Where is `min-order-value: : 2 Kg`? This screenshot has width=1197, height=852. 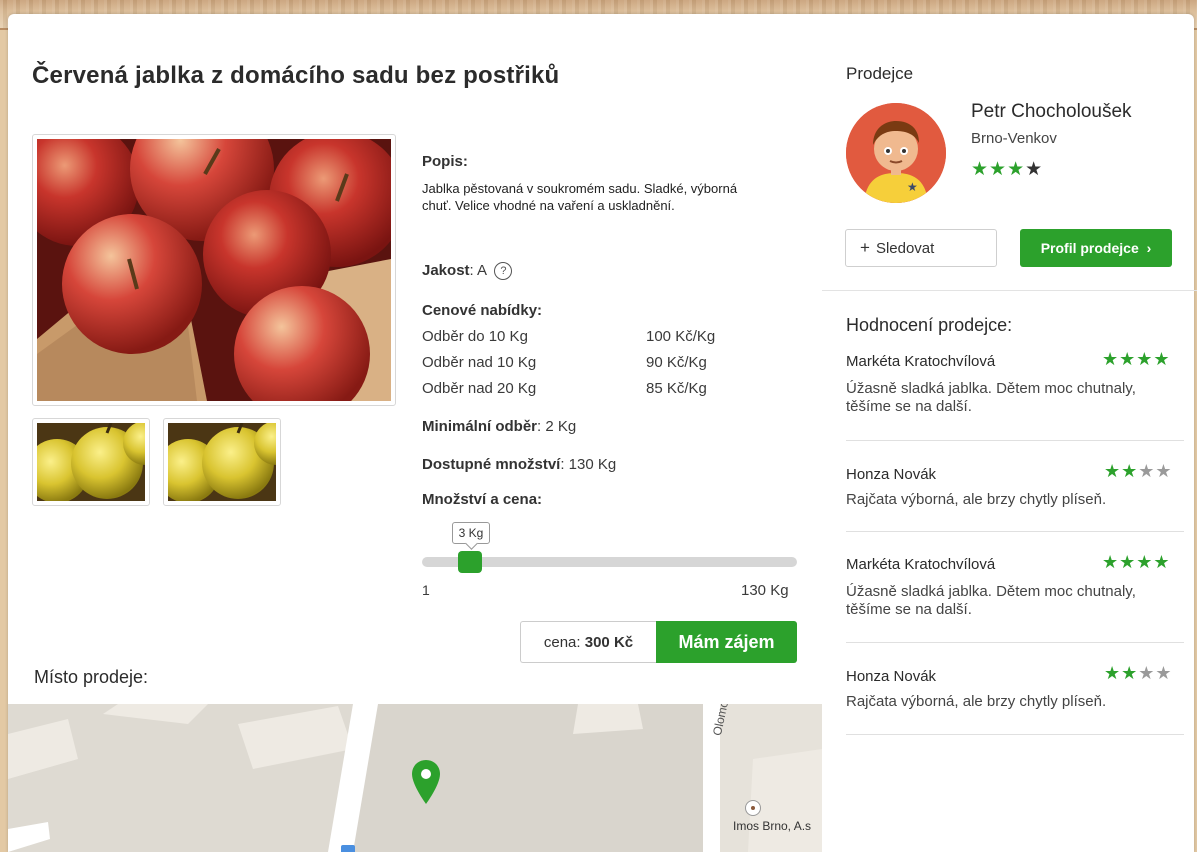
min-order-value: : 2 Kg is located at coordinates (557, 426).